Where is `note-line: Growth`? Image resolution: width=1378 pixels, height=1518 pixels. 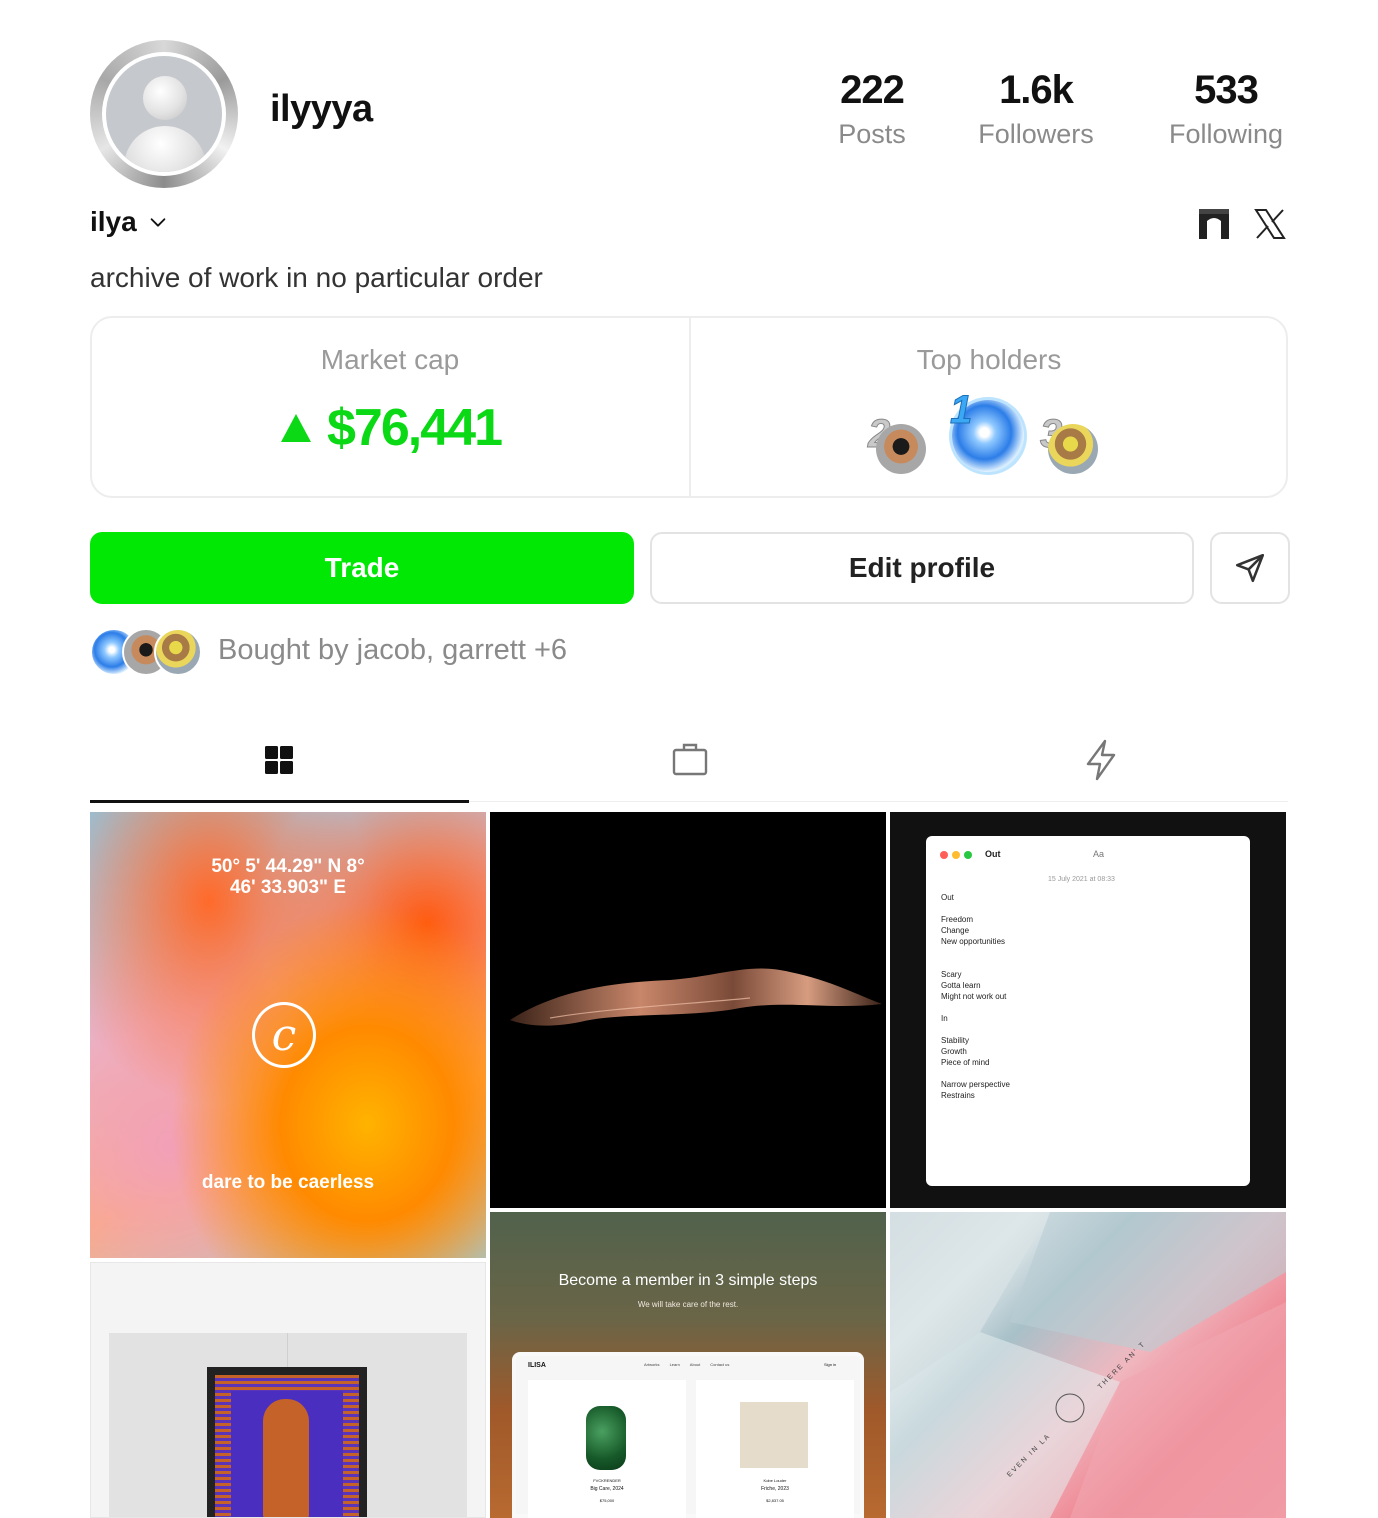 note-line: Growth is located at coordinates (954, 1051).